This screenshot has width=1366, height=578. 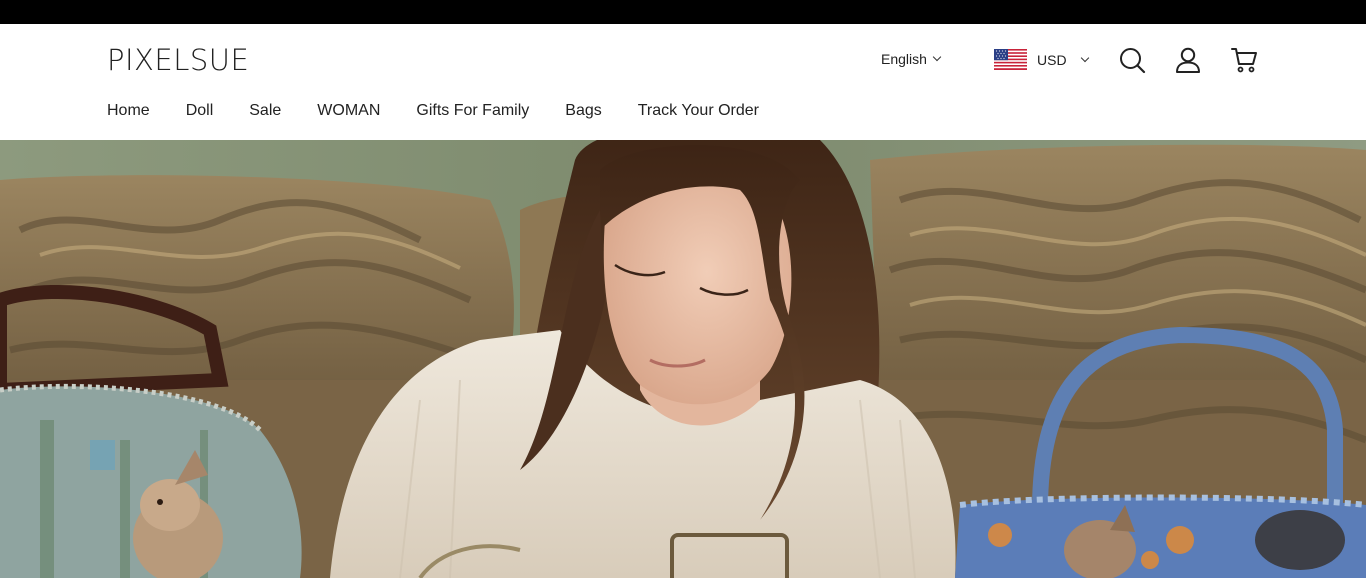 I want to click on site-logo: PIXELSUE, so click(x=178, y=60).